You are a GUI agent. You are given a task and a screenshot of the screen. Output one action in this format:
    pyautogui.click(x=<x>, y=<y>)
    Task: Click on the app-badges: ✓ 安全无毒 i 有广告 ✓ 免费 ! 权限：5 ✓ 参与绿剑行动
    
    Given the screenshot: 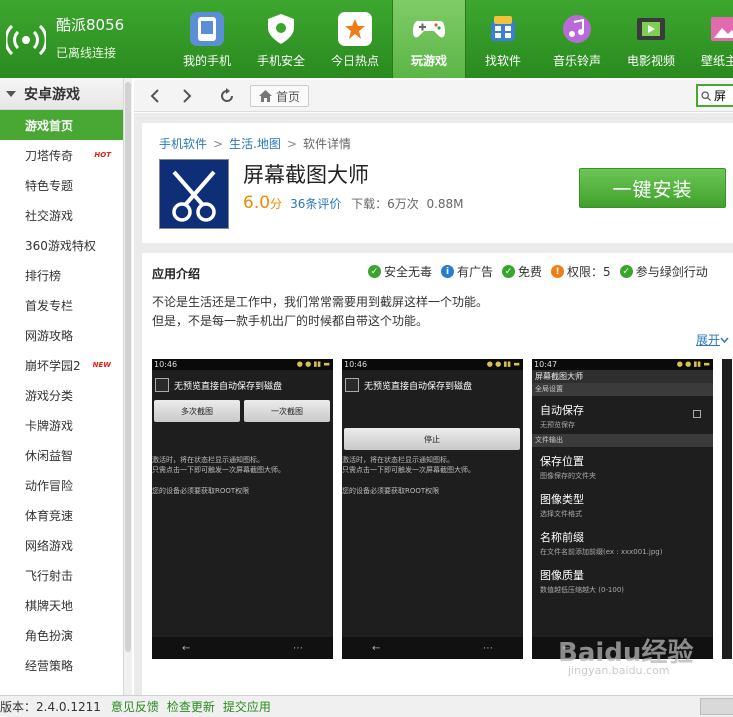 What is the action you would take?
    pyautogui.click(x=542, y=271)
    